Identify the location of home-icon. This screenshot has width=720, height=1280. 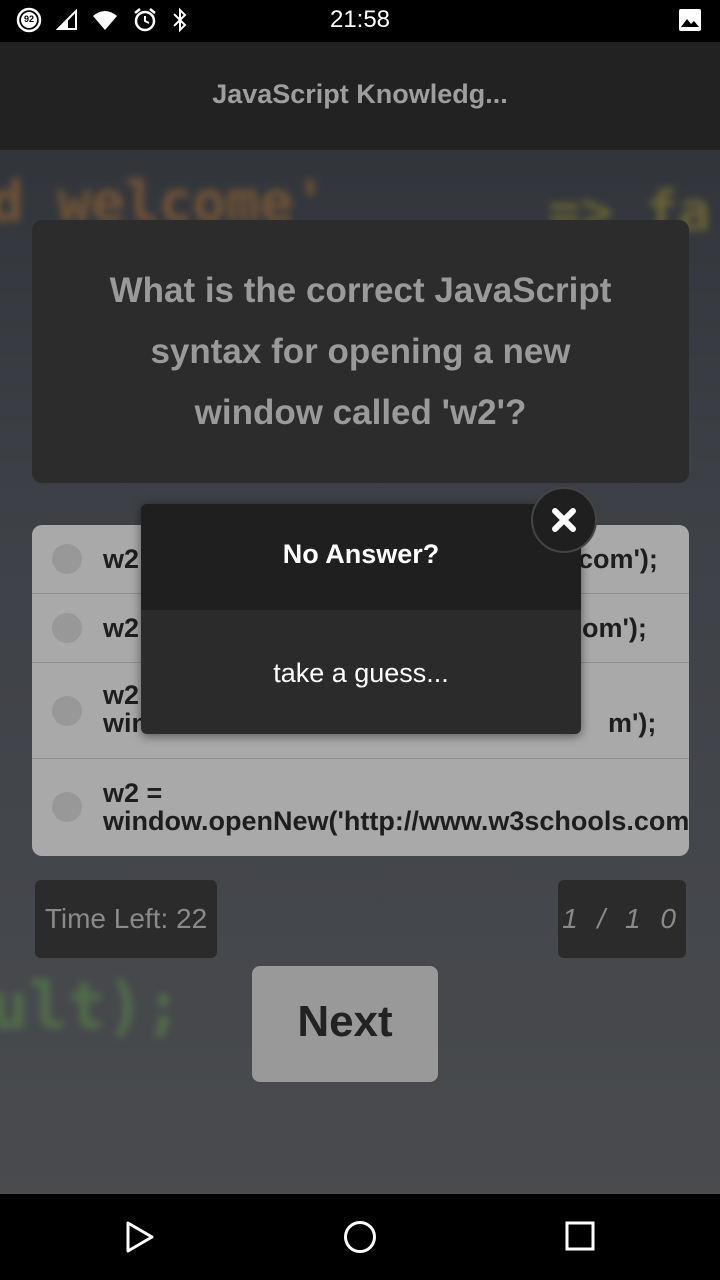
(360, 1239).